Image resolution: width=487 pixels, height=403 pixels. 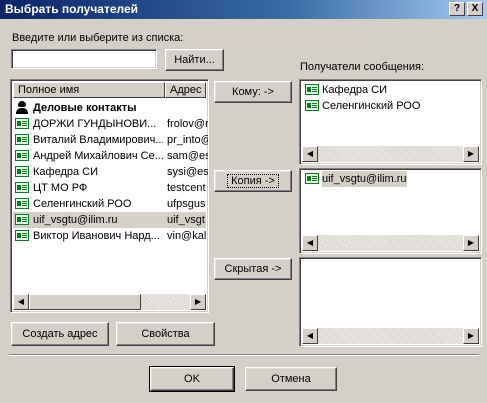 What do you see at coordinates (111, 172) in the screenshot?
I see `contact-row: Кафедра СИ sysi@es` at bounding box center [111, 172].